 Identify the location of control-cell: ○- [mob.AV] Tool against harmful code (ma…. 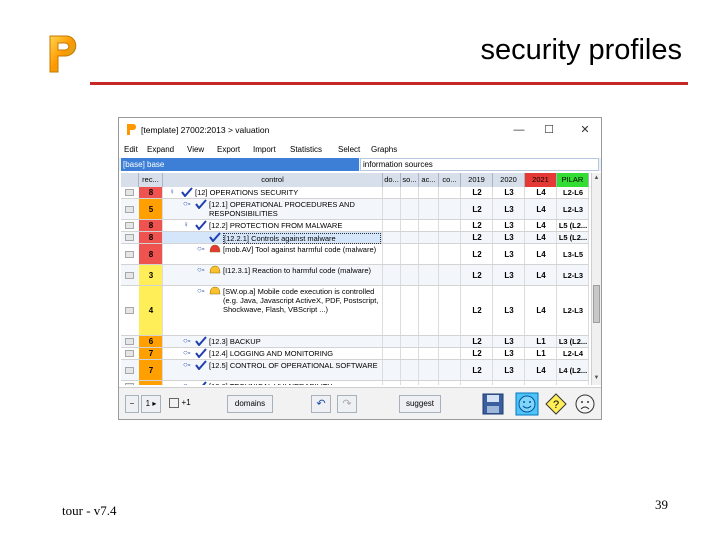
(273, 254).